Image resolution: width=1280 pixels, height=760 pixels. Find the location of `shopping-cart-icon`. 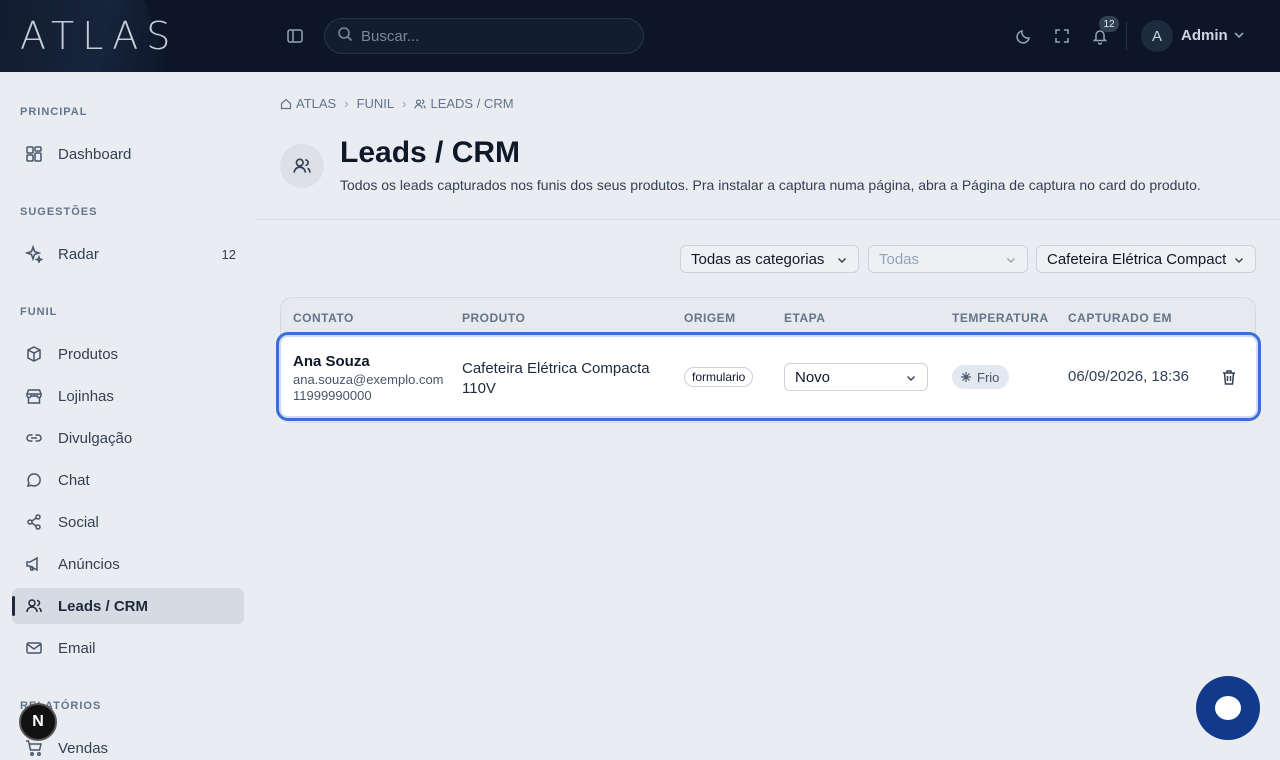

shopping-cart-icon is located at coordinates (34, 748).